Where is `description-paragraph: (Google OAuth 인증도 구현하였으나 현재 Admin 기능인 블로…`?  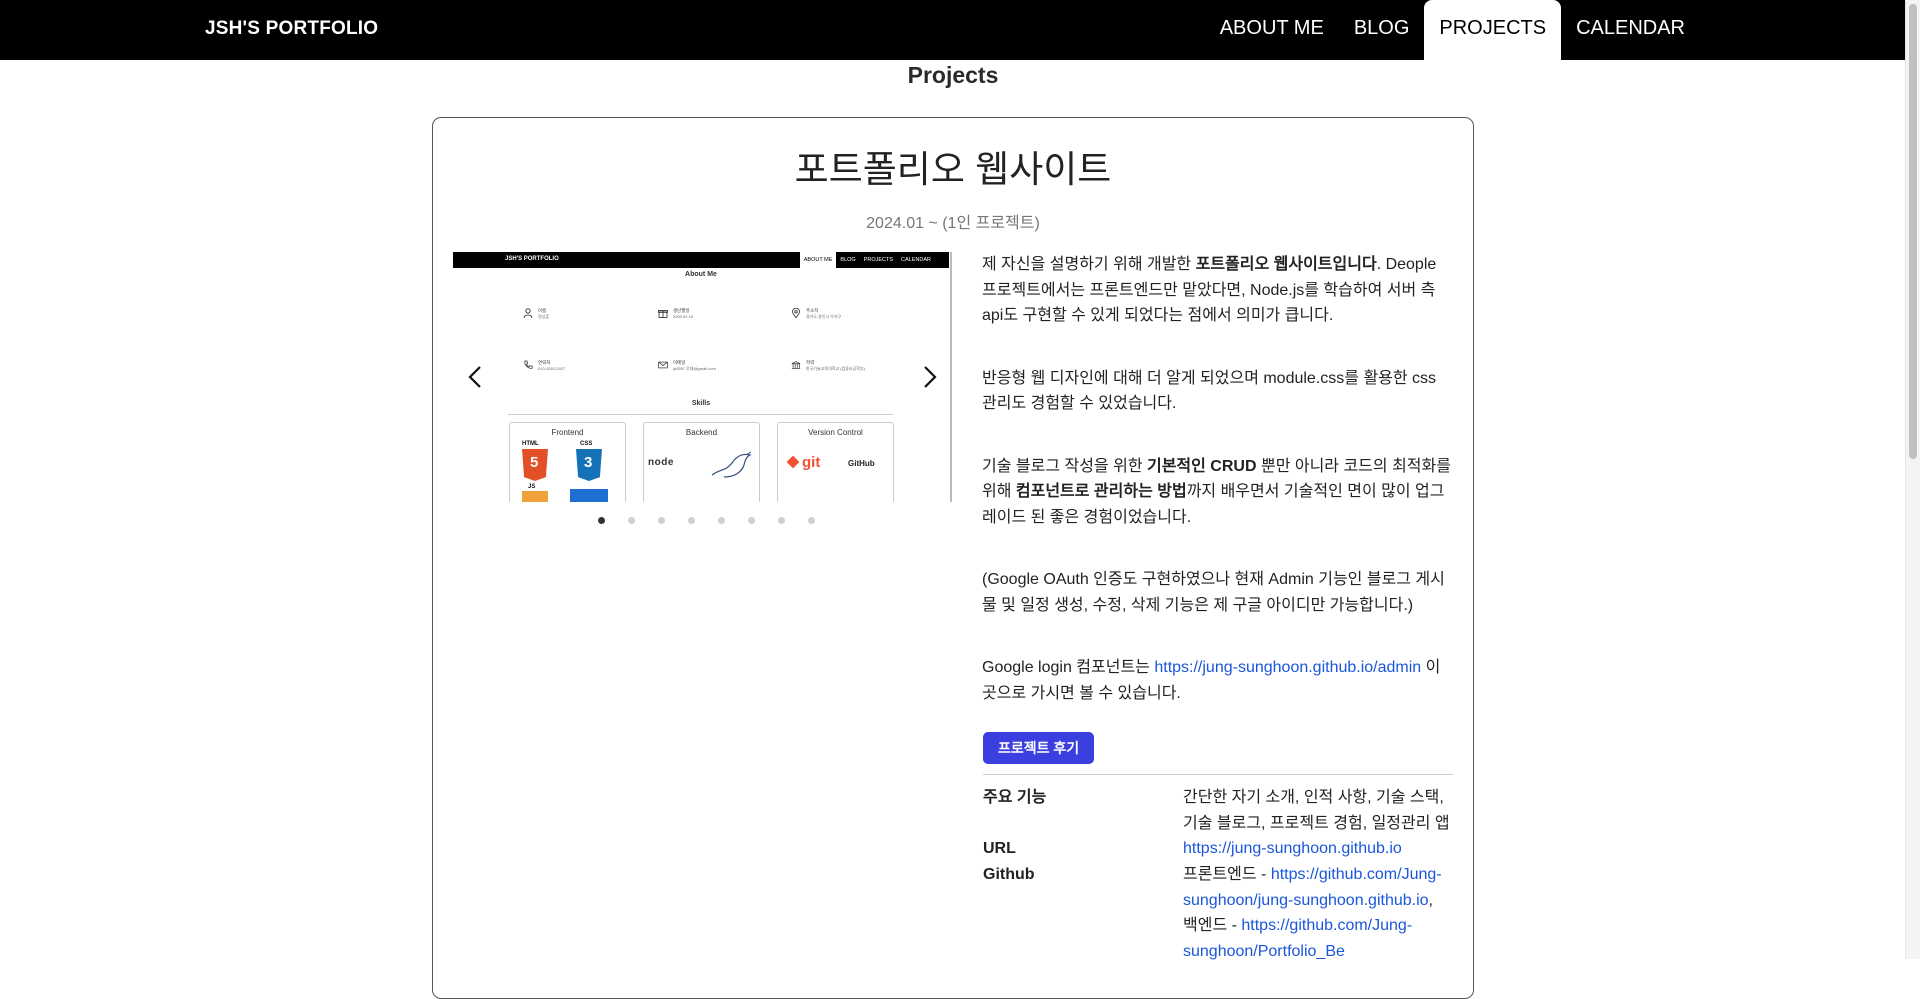
description-paragraph: (Google OAuth 인증도 구현하였으나 현재 Admin 기능인 블로… is located at coordinates (1213, 592).